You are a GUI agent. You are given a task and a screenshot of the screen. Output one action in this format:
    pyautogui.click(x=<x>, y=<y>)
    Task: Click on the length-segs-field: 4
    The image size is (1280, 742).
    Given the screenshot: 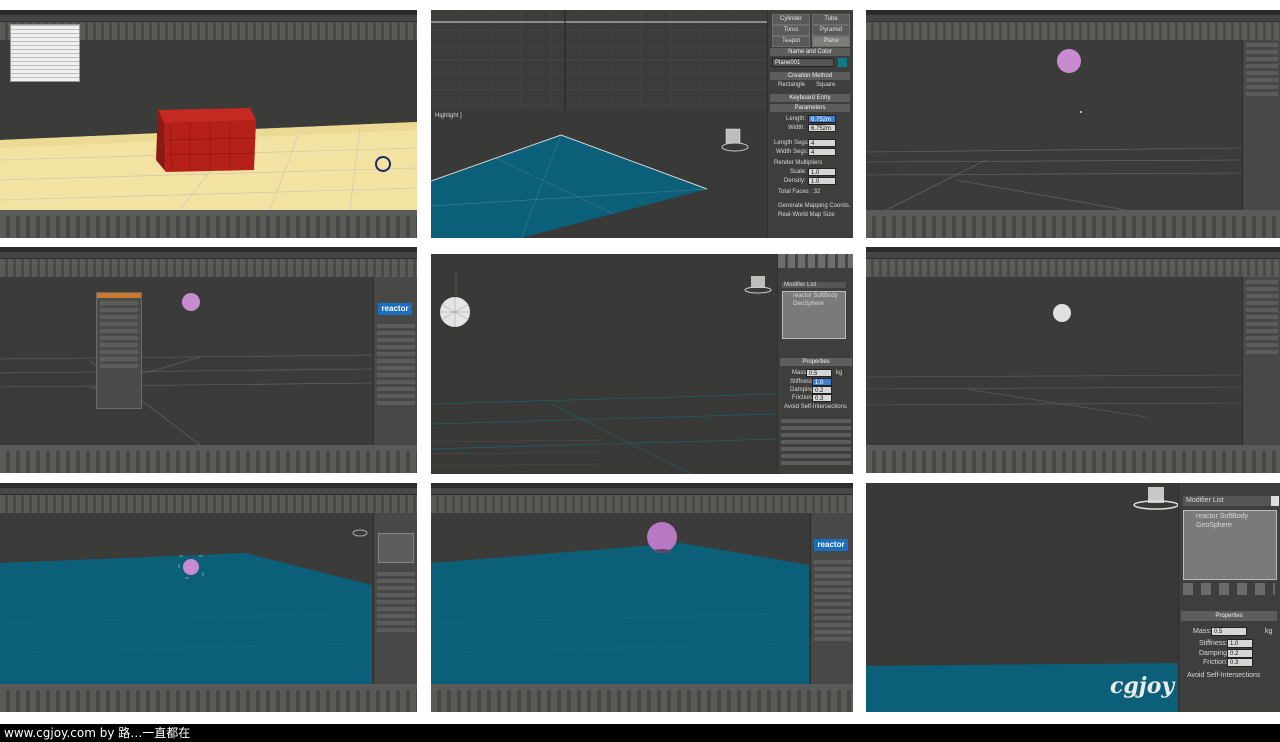 What is the action you would take?
    pyautogui.click(x=822, y=143)
    